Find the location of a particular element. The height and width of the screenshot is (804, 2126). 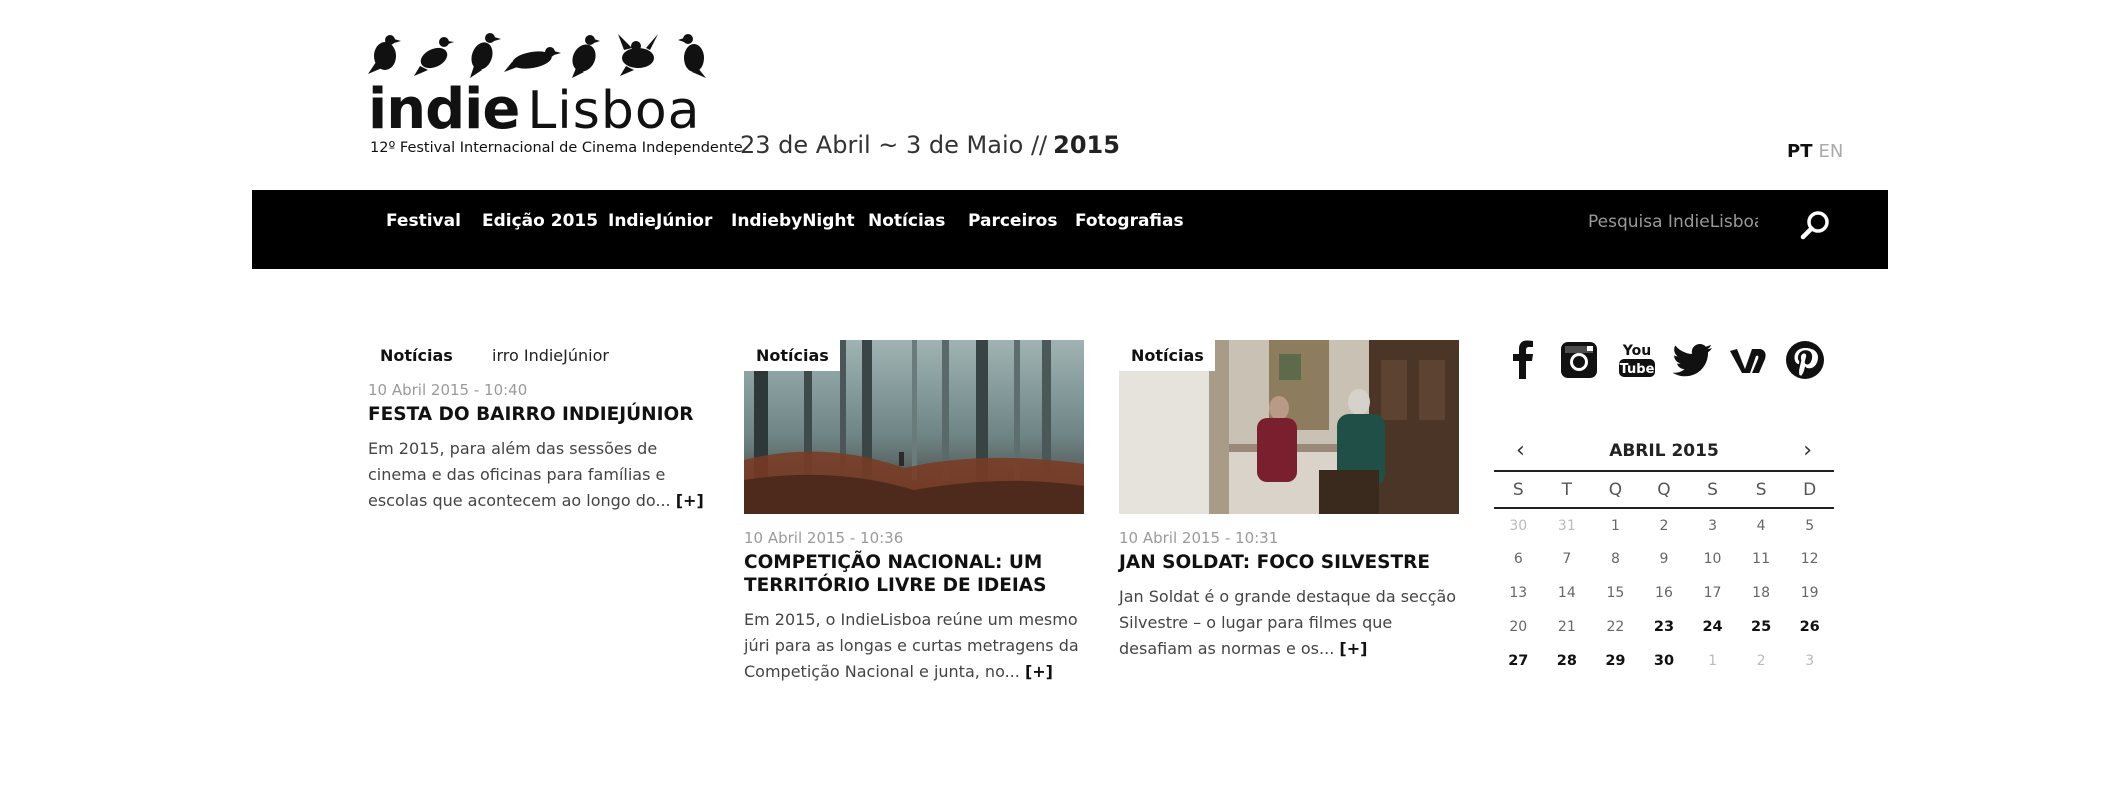

calendar-day: 8 is located at coordinates (1615, 559).